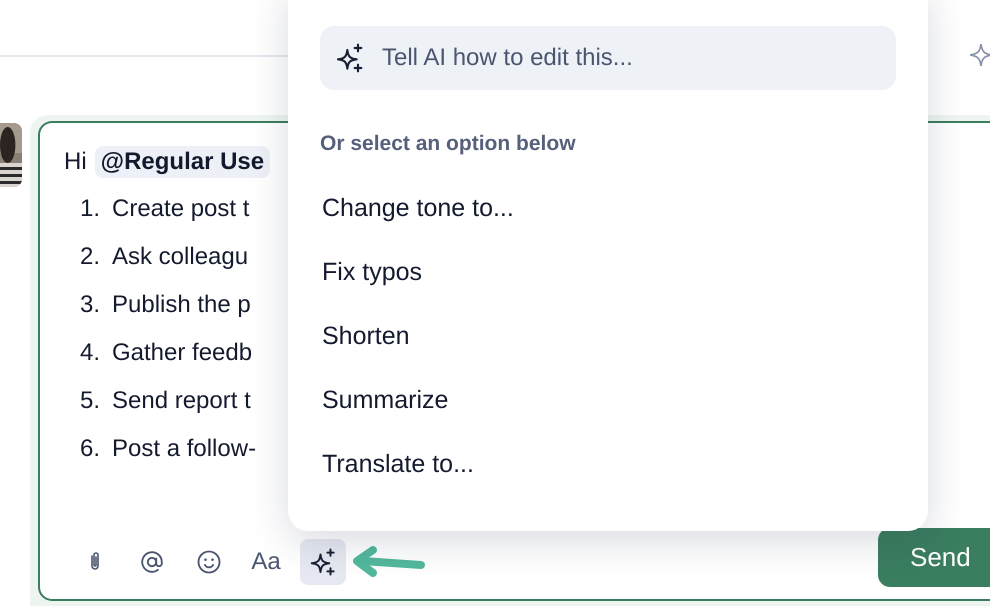 This screenshot has height=606, width=990. What do you see at coordinates (979, 55) in the screenshot?
I see `sparkle-icon` at bounding box center [979, 55].